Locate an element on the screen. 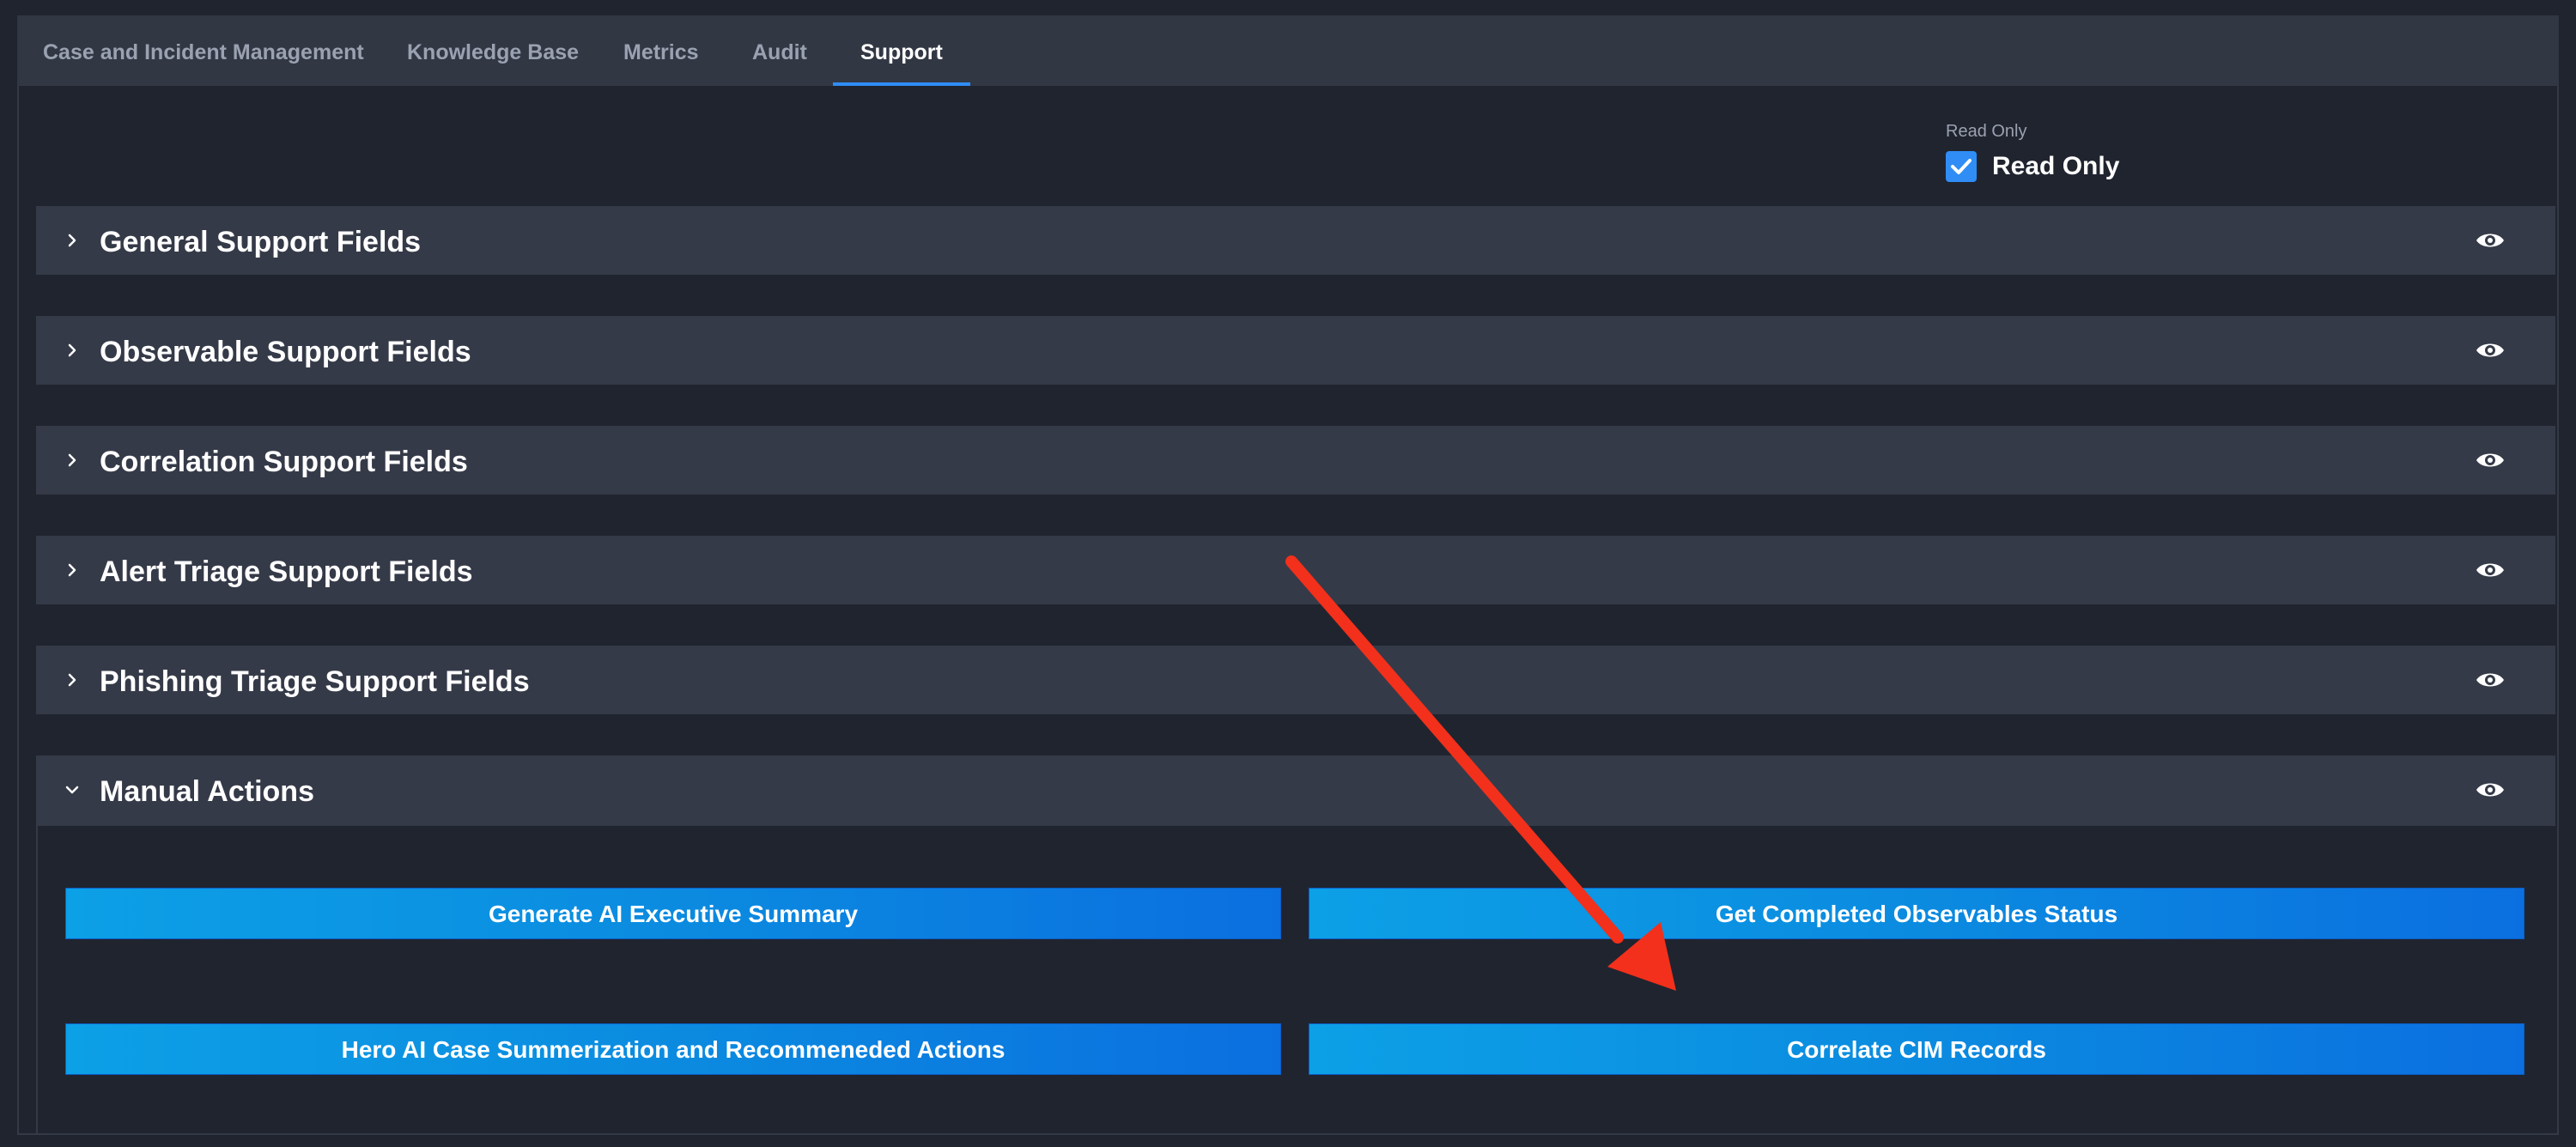 Image resolution: width=2576 pixels, height=1147 pixels. tab-knowledge-base: Knowledge Base is located at coordinates (493, 50).